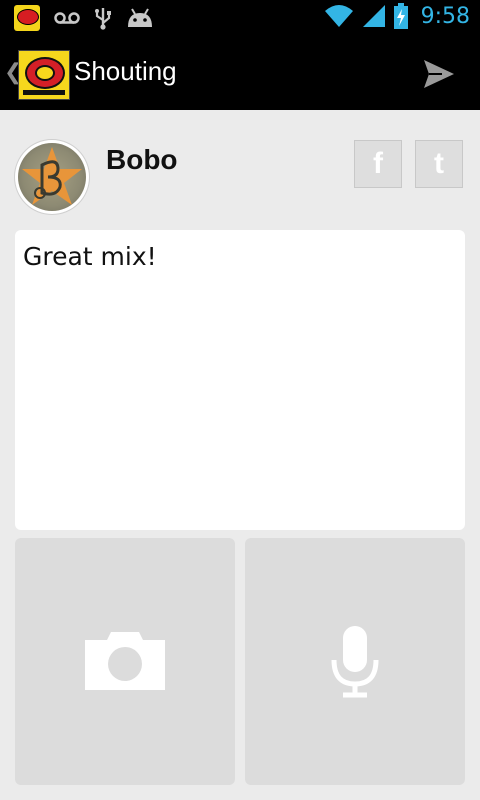  What do you see at coordinates (240, 74) in the screenshot?
I see `action-bar: ❮ Shouting` at bounding box center [240, 74].